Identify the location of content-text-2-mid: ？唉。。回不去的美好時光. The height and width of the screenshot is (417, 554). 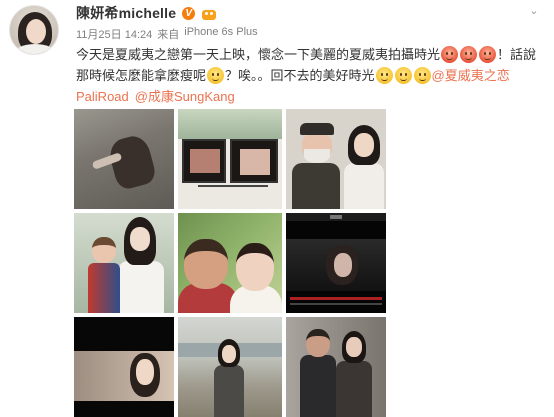
(300, 75).